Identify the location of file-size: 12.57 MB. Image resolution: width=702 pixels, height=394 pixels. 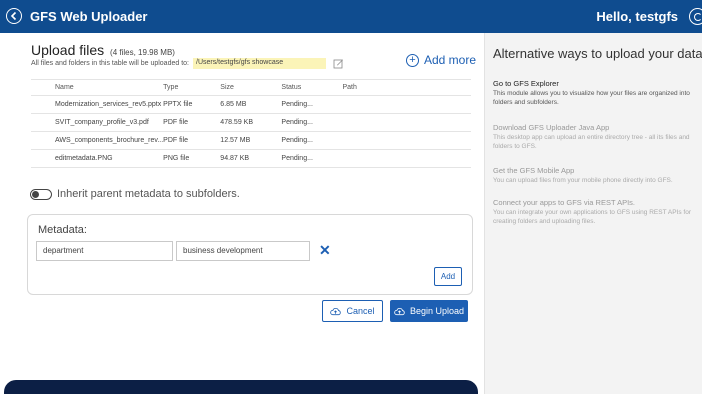
(251, 140).